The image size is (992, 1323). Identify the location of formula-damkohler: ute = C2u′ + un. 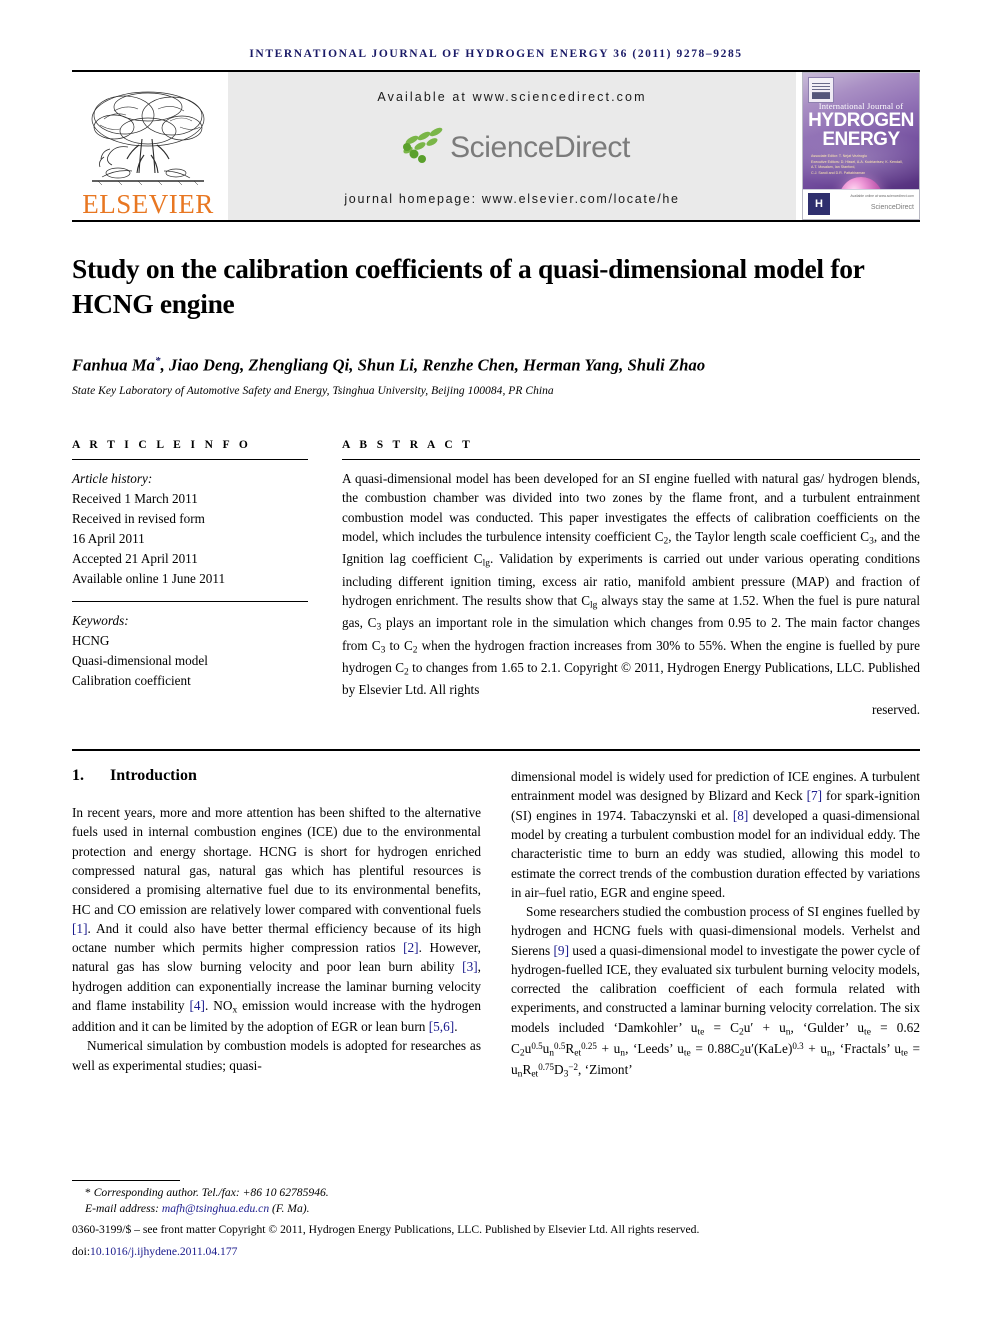
(740, 1028).